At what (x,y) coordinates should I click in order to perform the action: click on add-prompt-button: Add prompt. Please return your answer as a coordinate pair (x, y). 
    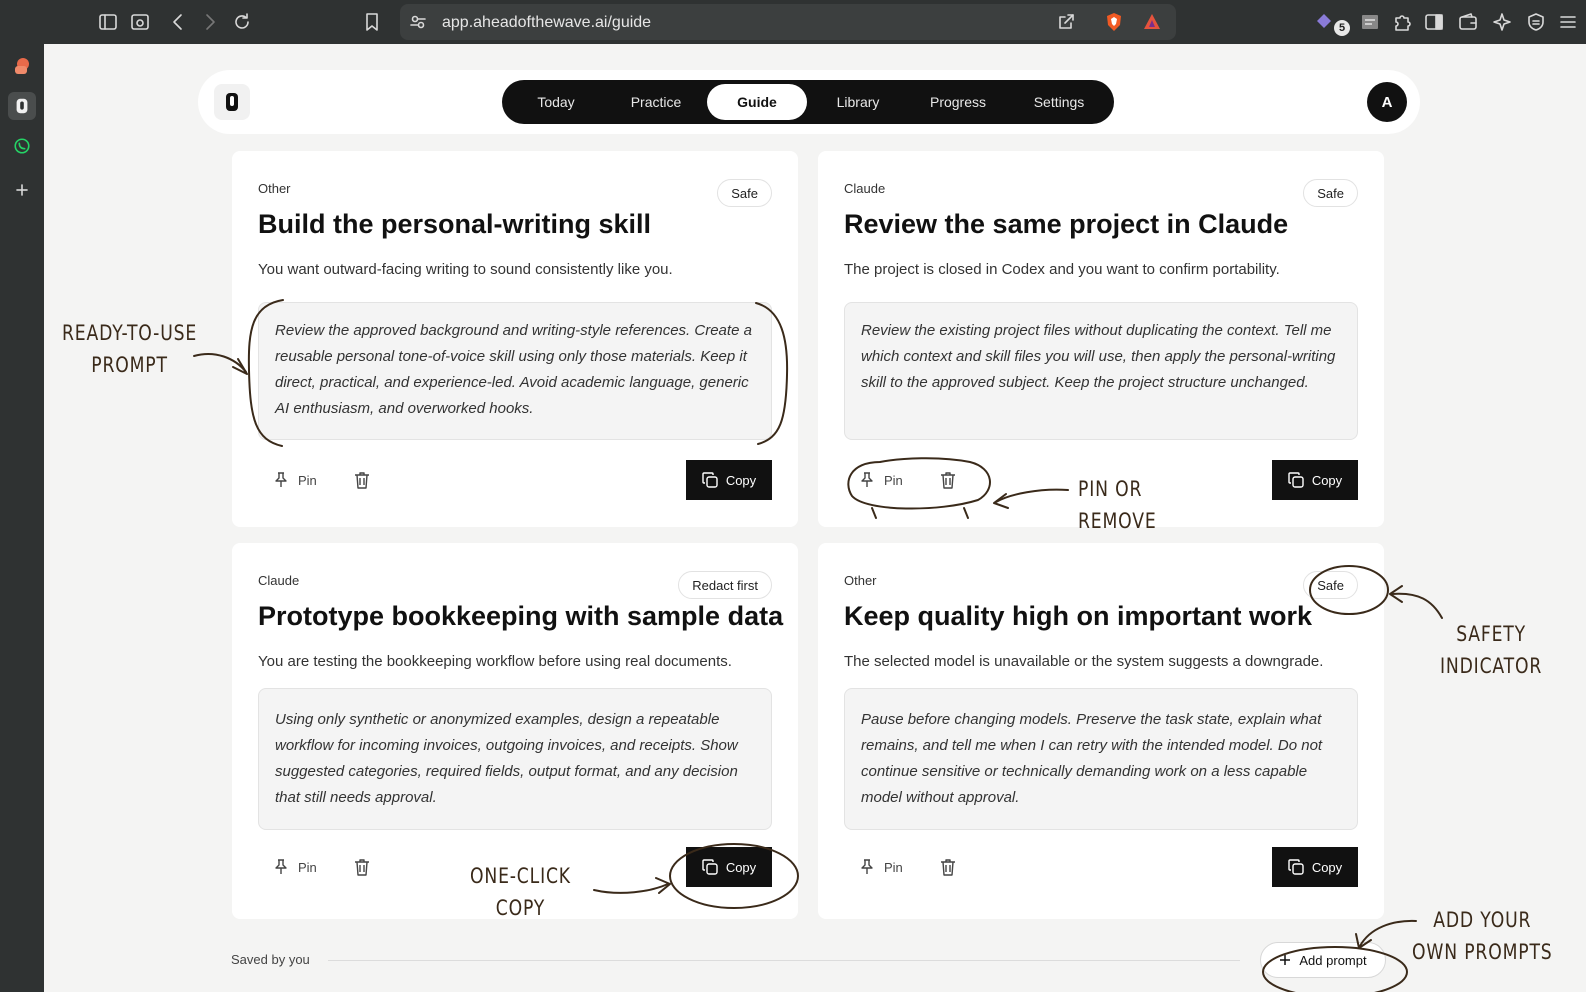
    Looking at the image, I should click on (1323, 960).